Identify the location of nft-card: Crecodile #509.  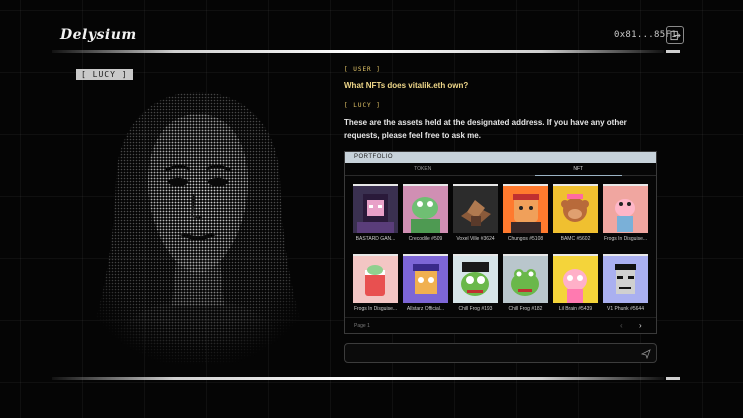
(425, 215).